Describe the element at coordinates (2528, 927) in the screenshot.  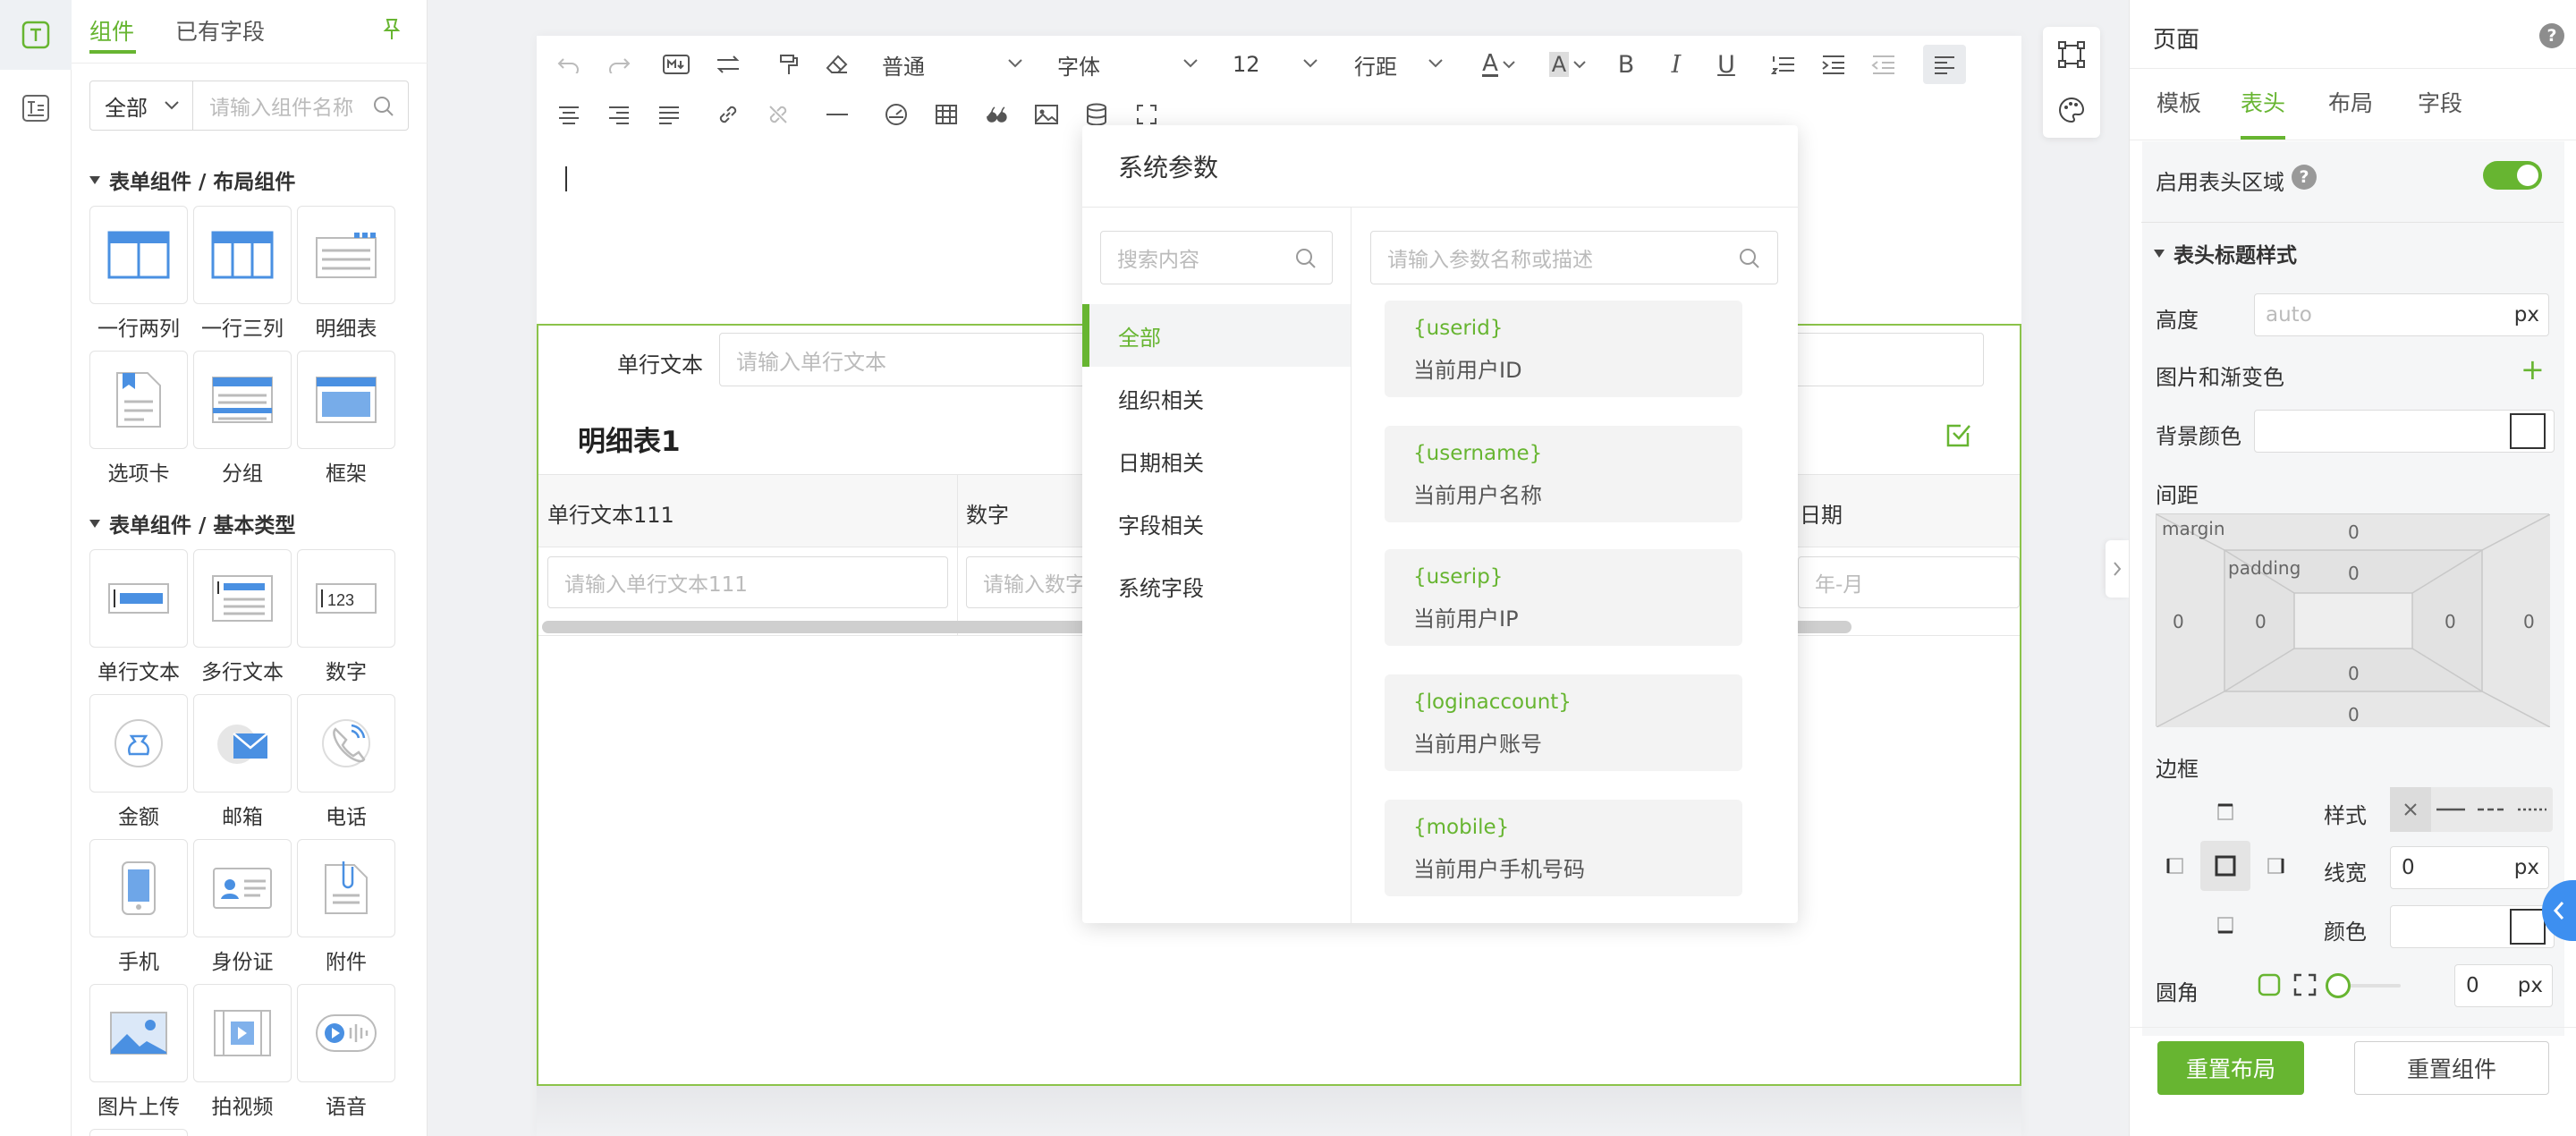
I see `border-color-swatch` at that location.